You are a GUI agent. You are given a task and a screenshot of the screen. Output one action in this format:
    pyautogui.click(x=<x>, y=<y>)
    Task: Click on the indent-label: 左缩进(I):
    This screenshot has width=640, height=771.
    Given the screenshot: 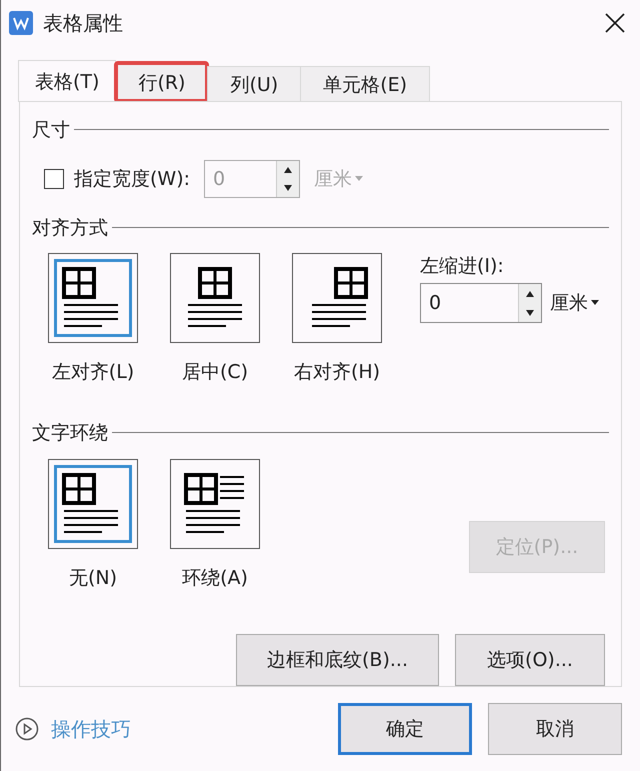 What is the action you would take?
    pyautogui.click(x=462, y=267)
    